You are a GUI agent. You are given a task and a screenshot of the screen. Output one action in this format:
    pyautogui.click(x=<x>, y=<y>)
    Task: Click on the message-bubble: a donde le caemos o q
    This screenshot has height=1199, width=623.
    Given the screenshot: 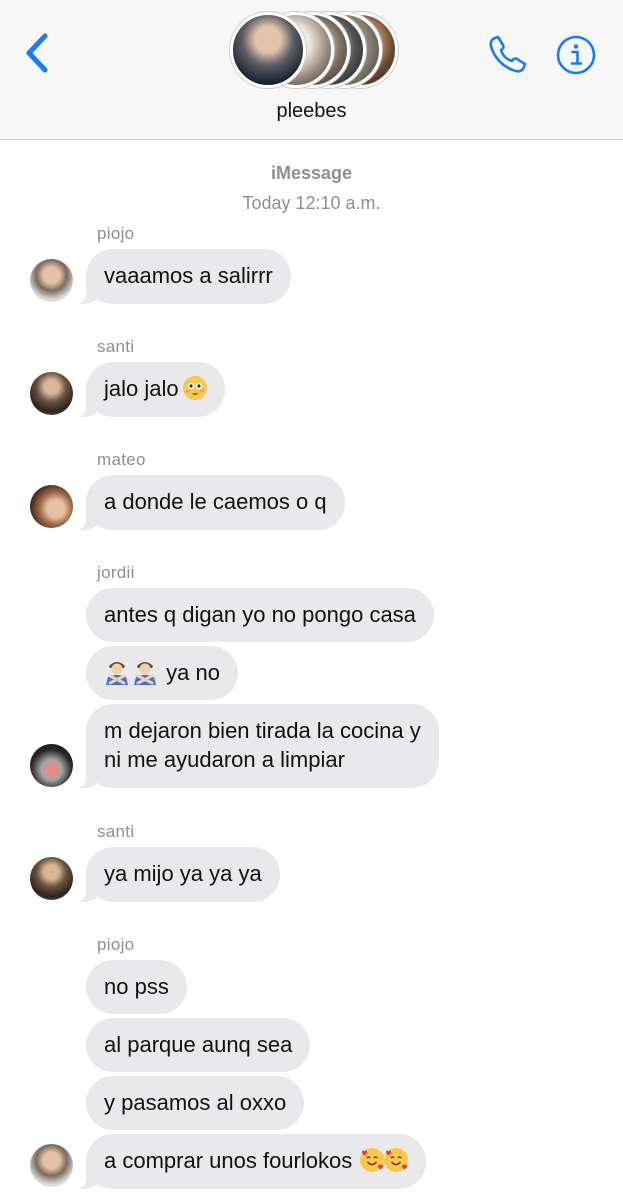 What is the action you would take?
    pyautogui.click(x=208, y=502)
    